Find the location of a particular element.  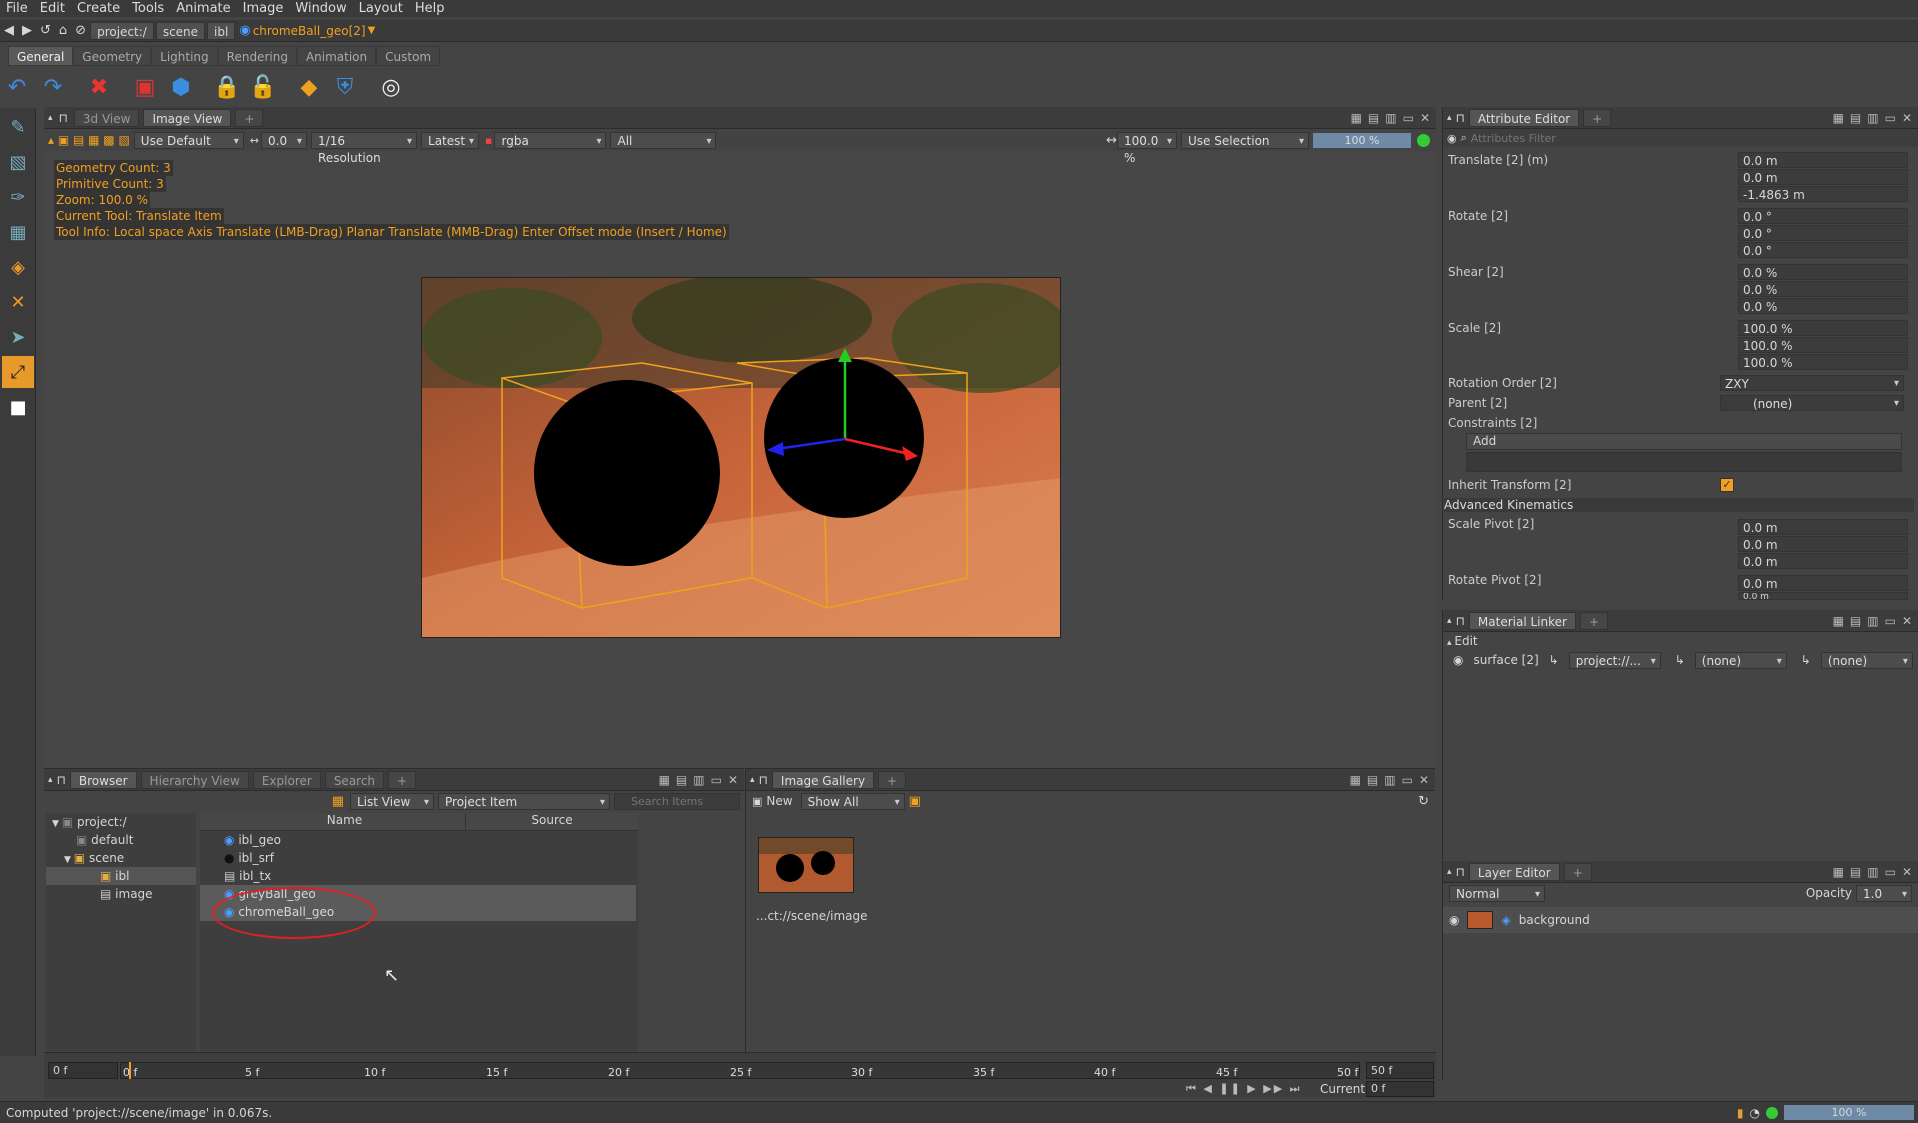

crumb-current: chromeBall_geo[2] is located at coordinates (309, 31).